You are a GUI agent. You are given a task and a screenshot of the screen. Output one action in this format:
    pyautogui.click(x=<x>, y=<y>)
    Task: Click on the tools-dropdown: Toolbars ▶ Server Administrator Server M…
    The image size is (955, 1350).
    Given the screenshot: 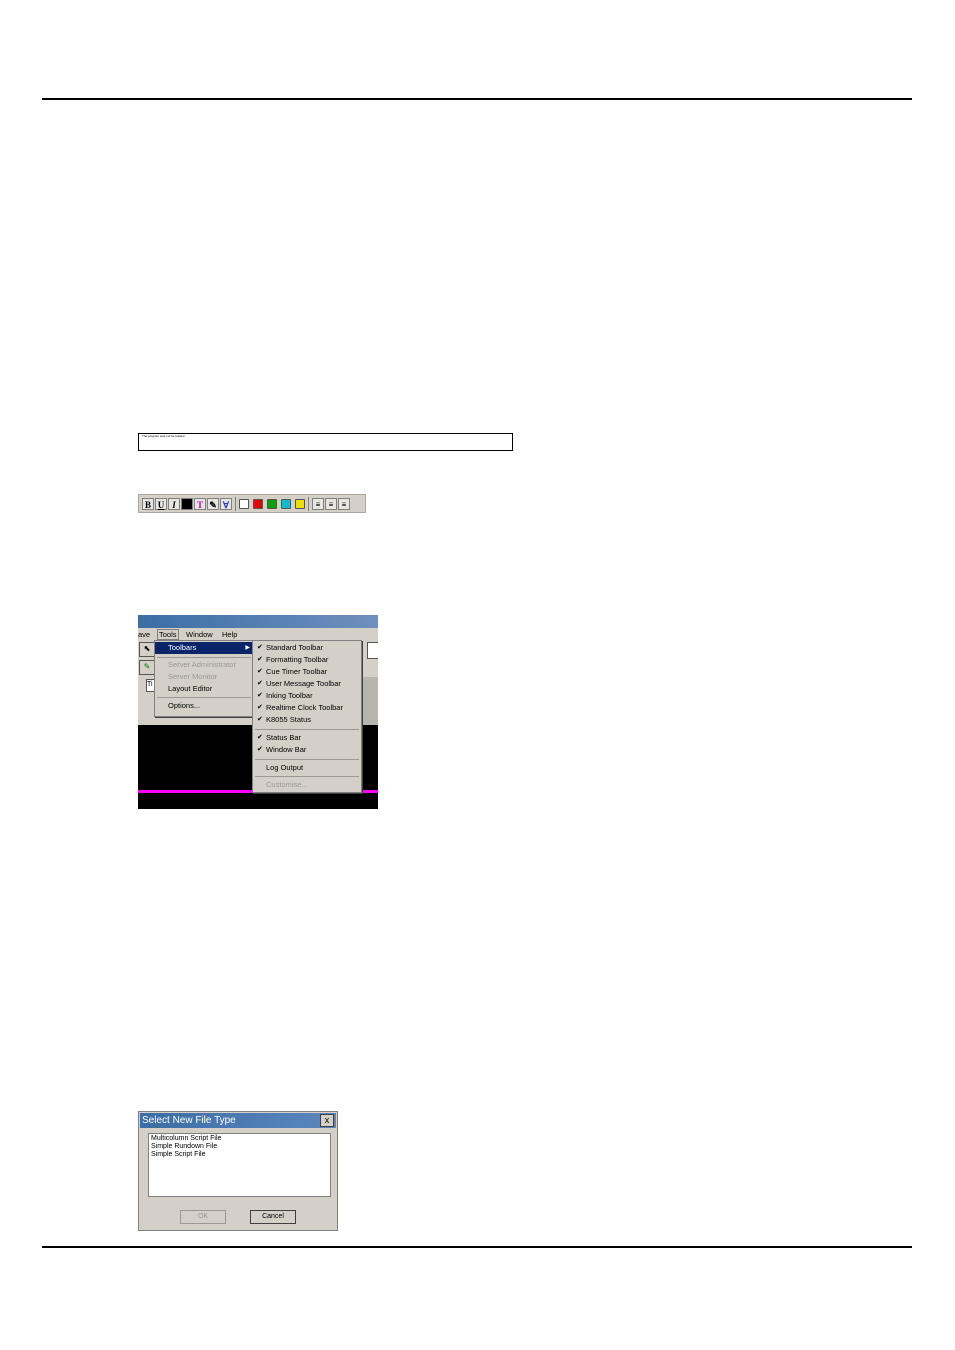 What is the action you would take?
    pyautogui.click(x=204, y=678)
    